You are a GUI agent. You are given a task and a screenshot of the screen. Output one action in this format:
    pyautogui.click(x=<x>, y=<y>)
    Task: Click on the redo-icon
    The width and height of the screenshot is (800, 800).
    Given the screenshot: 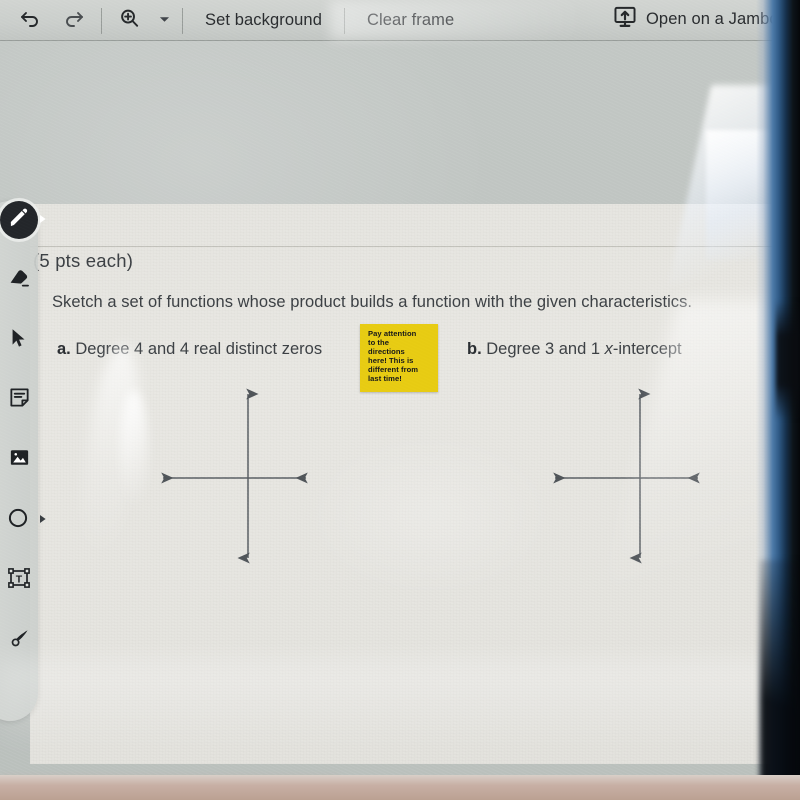 What is the action you would take?
    pyautogui.click(x=74, y=20)
    